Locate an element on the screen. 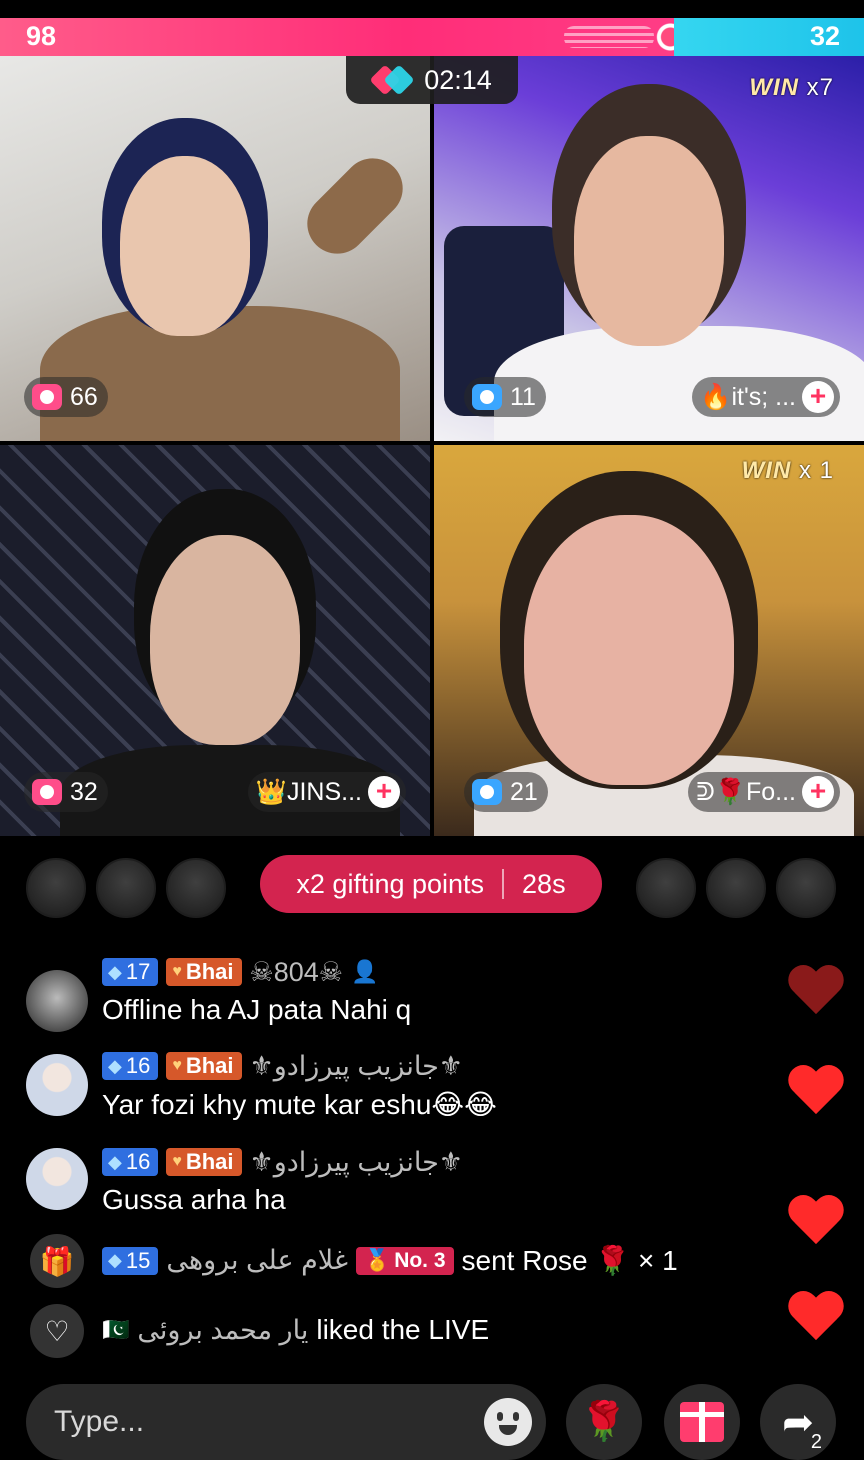 The height and width of the screenshot is (1460, 864). share-button: ➦ 2 is located at coordinates (798, 1422).